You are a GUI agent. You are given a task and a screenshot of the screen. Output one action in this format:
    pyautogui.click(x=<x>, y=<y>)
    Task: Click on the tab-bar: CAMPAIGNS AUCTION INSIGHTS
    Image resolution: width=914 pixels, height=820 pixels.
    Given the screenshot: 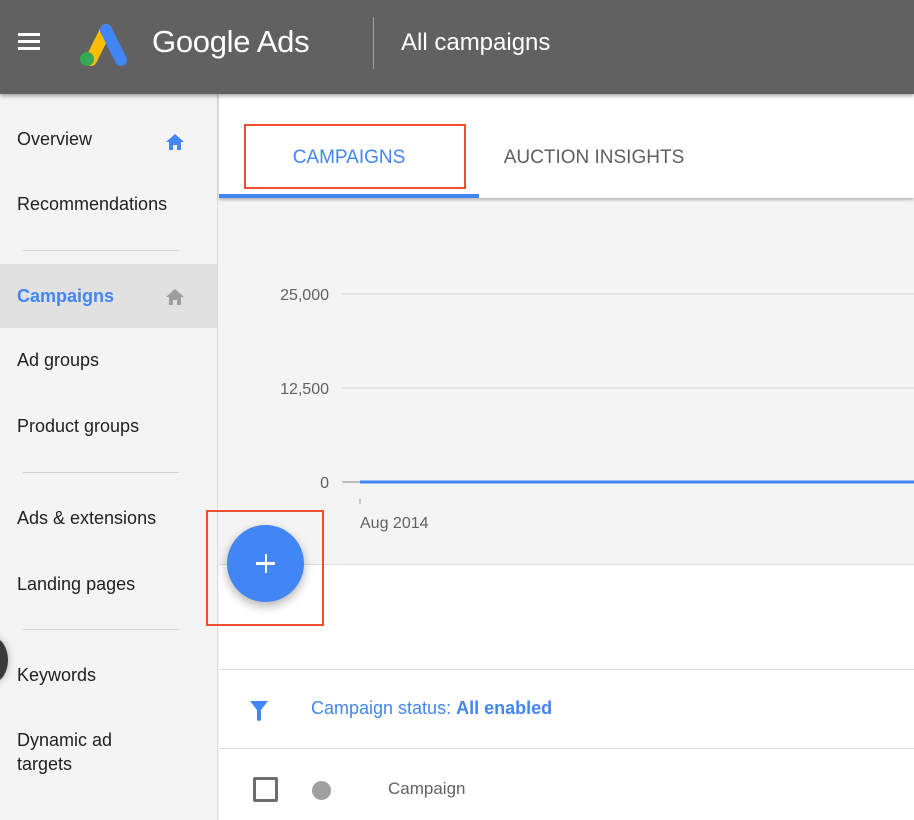 What is the action you would take?
    pyautogui.click(x=566, y=146)
    